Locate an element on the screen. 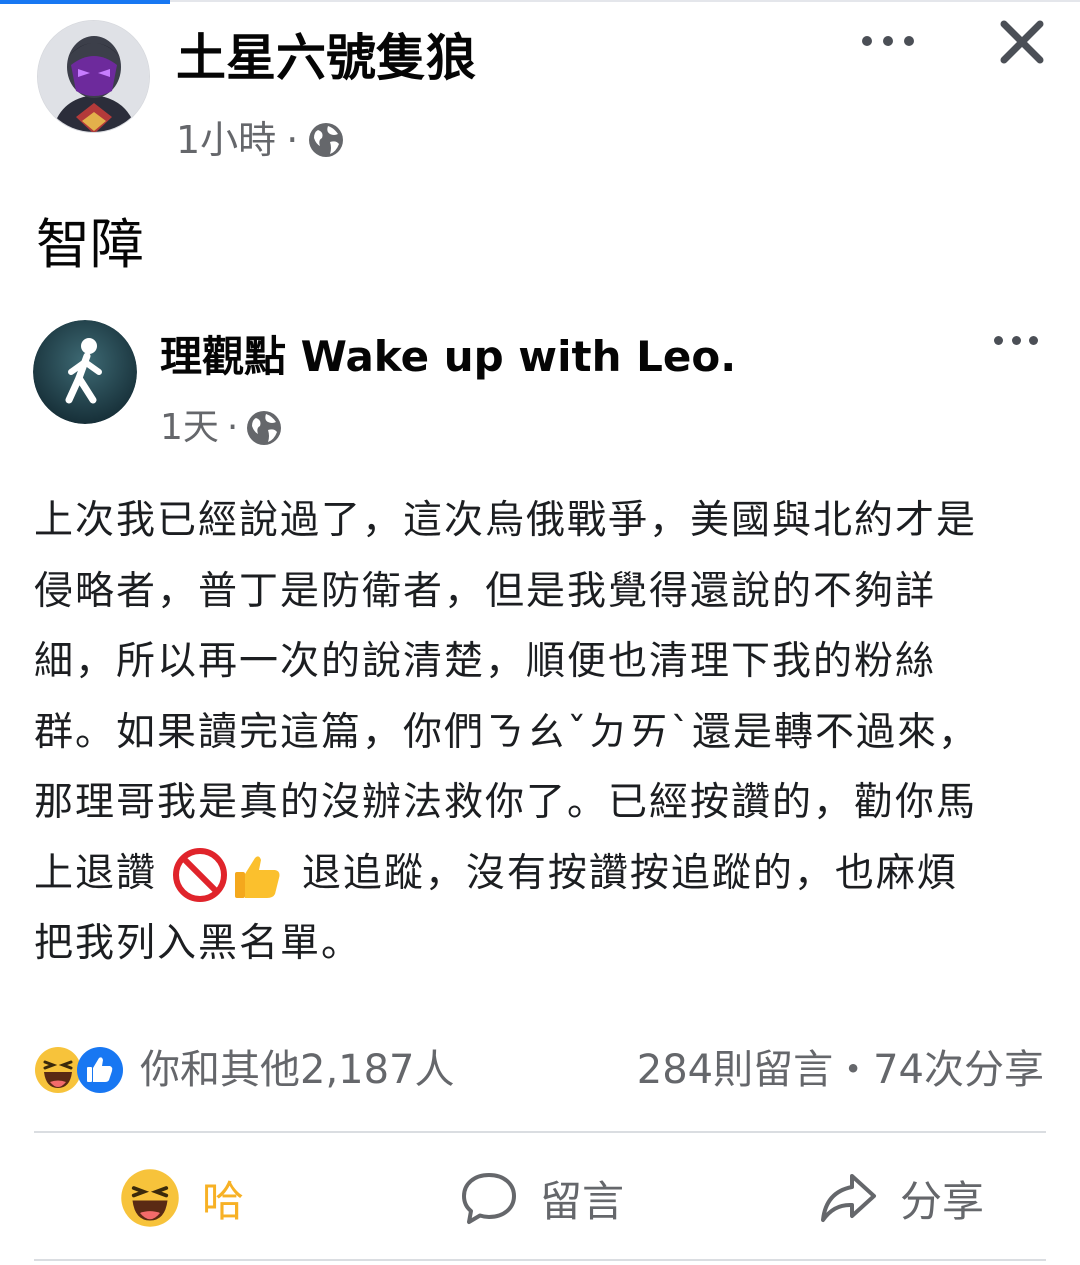 This screenshot has height=1265, width=1080. body-line: 上次我已經說過了，這次烏俄戰爭，美國與北約才是 is located at coordinates (506, 520).